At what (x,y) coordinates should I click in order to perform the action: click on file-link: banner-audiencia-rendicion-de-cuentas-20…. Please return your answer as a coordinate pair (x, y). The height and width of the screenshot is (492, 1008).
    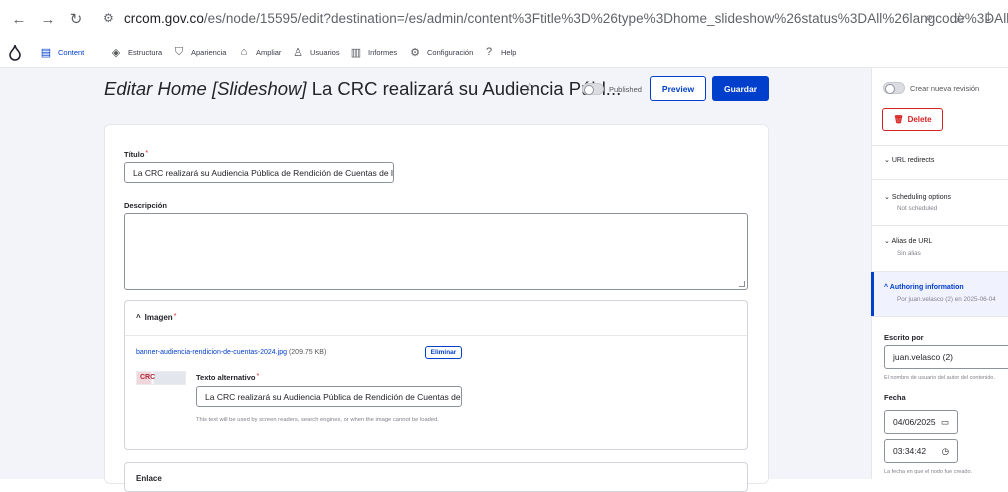
    Looking at the image, I should click on (211, 352).